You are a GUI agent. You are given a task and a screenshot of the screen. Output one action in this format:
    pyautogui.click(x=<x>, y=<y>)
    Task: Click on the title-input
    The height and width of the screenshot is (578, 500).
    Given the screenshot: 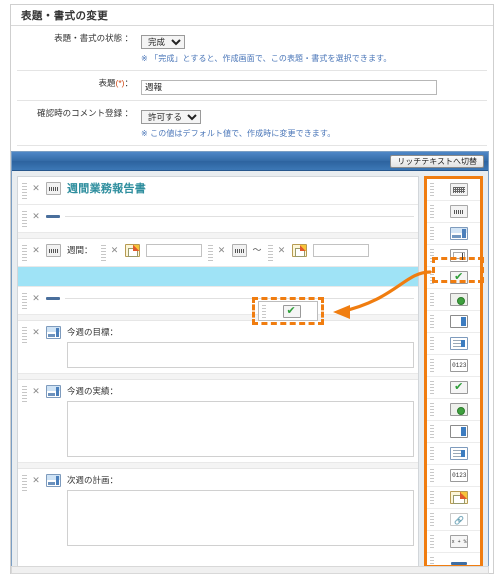 What is the action you would take?
    pyautogui.click(x=289, y=87)
    